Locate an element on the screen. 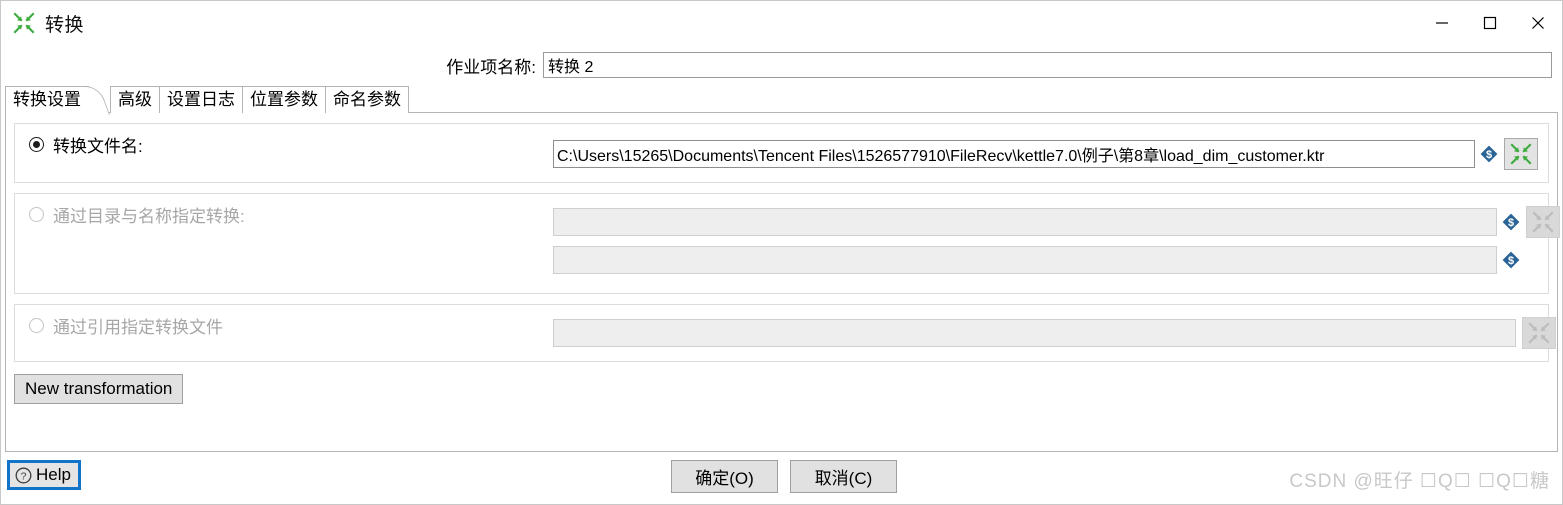  job-name-input is located at coordinates (1047, 65).